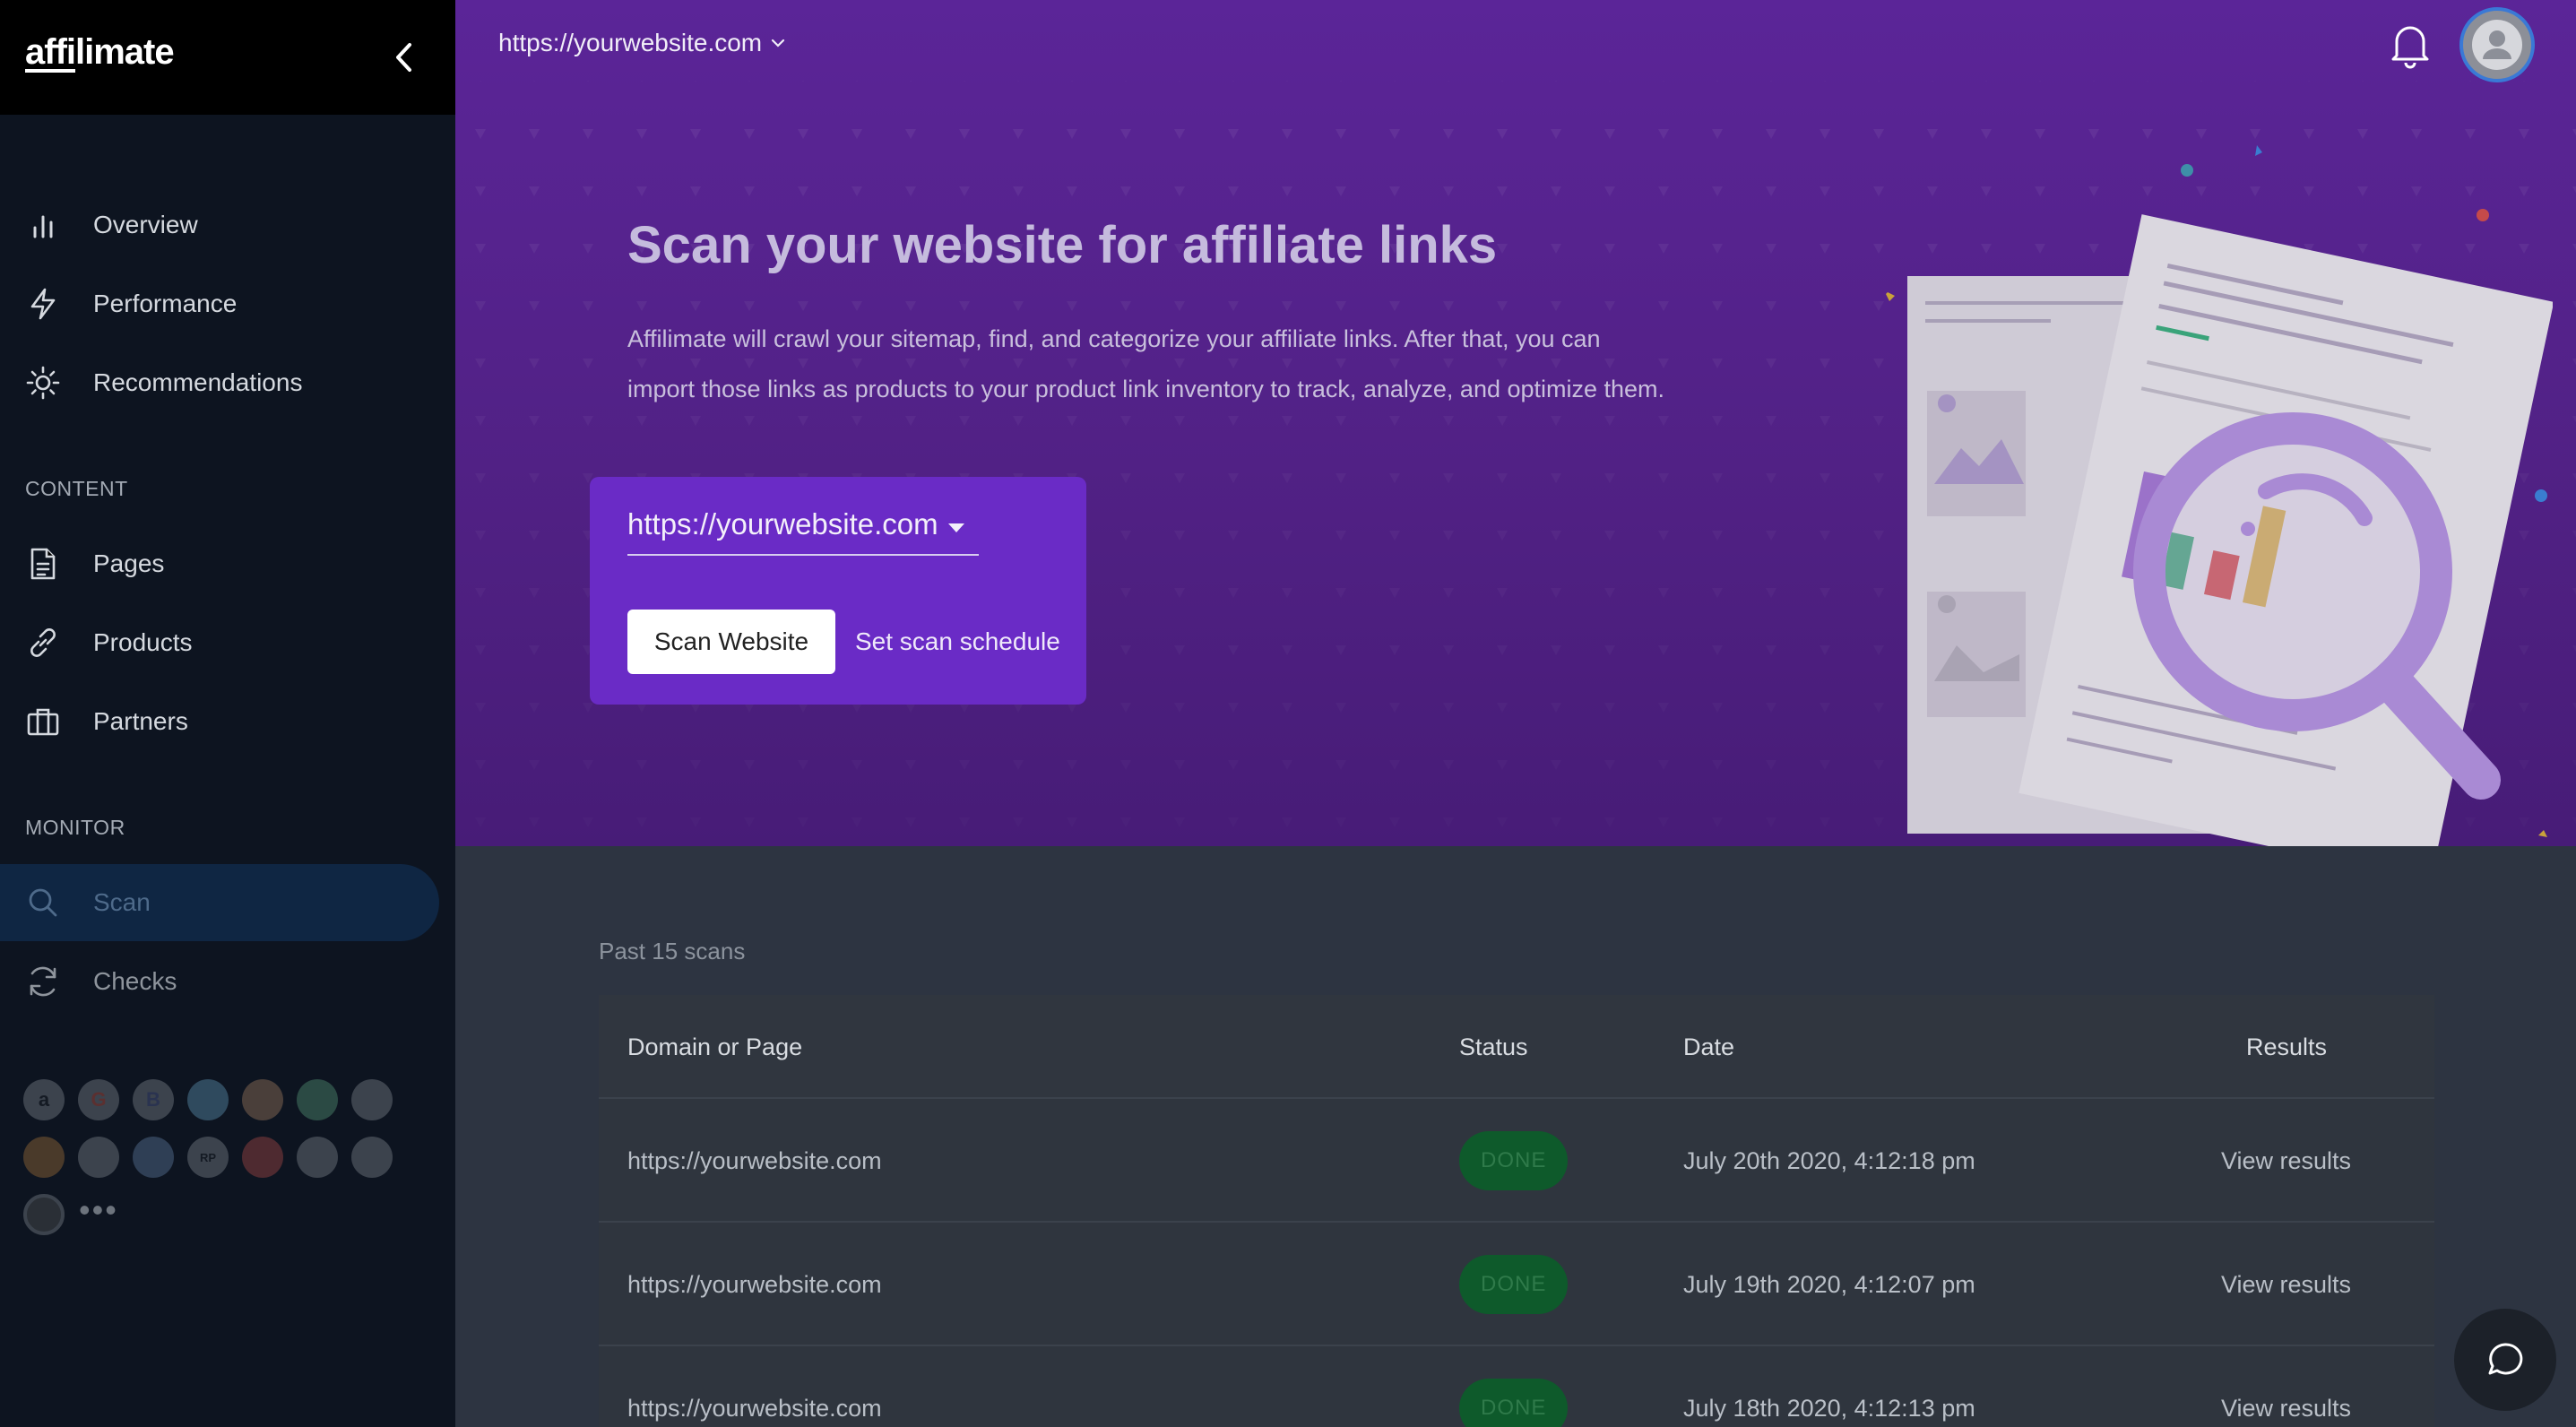 This screenshot has height=1427, width=2576. Describe the element at coordinates (208, 1157) in the screenshot. I see `rp-partner-icon: RP` at that location.